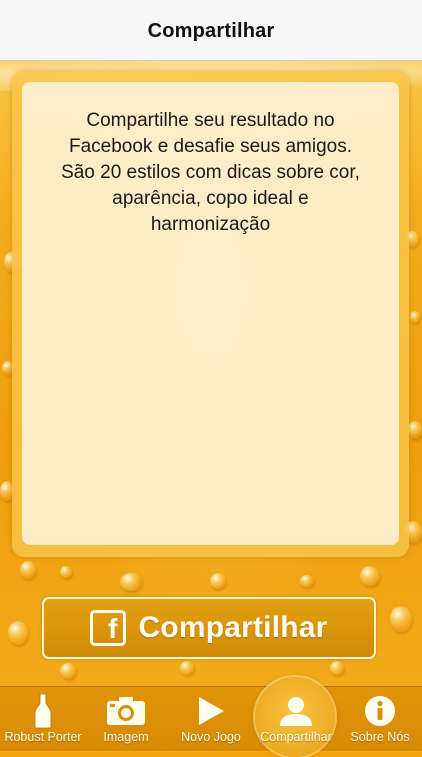 The height and width of the screenshot is (757, 422). I want to click on facebook-share-button: f Compartilhar, so click(209, 628).